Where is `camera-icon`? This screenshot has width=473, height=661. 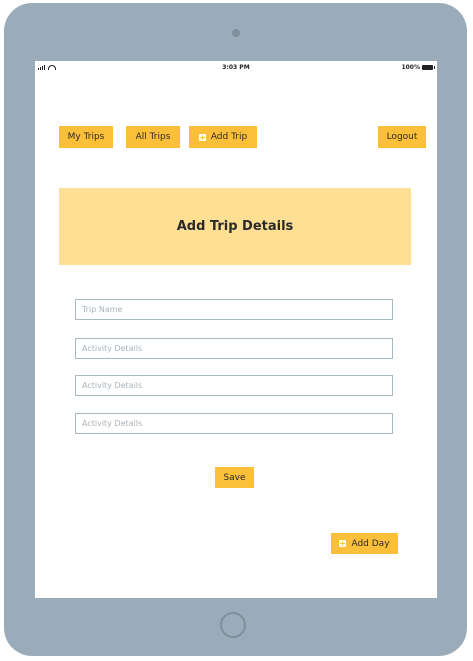 camera-icon is located at coordinates (236, 33).